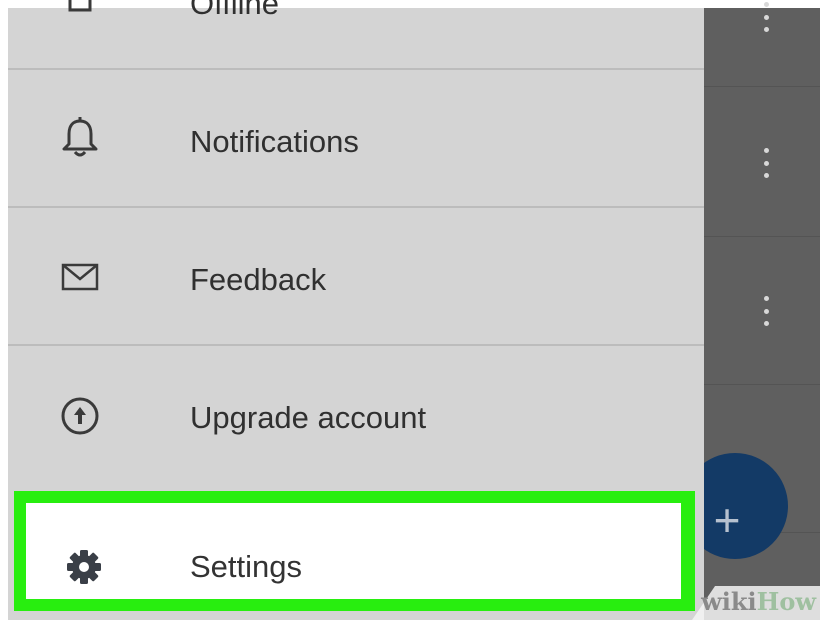 The width and height of the screenshot is (820, 620). What do you see at coordinates (786, 601) in the screenshot?
I see `watermark-part: How` at bounding box center [786, 601].